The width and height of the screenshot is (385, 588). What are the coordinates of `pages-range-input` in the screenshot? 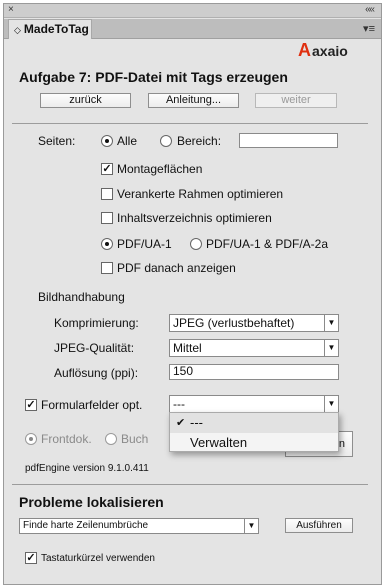 It's located at (288, 140).